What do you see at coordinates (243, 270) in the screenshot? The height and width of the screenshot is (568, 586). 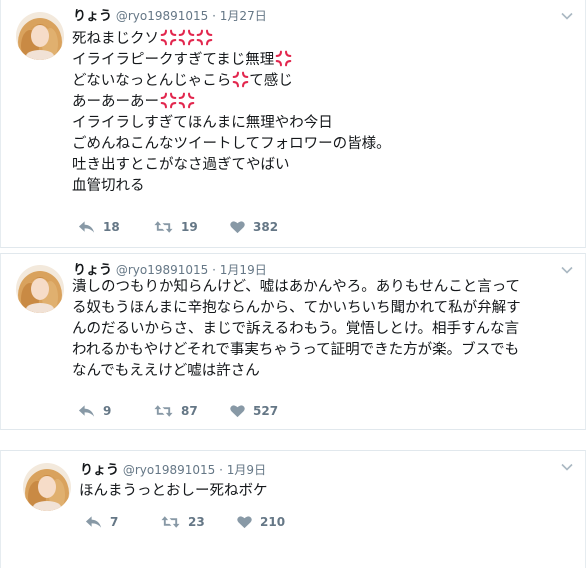 I see `tweet-date: 1月19日` at bounding box center [243, 270].